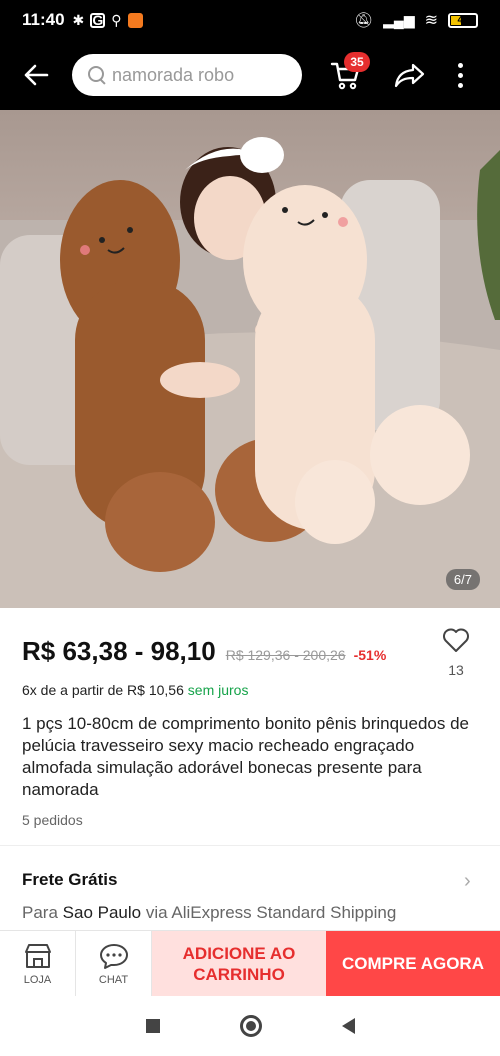 Image resolution: width=500 pixels, height=1056 pixels. What do you see at coordinates (357, 62) in the screenshot?
I see `cart-count-badge: 35` at bounding box center [357, 62].